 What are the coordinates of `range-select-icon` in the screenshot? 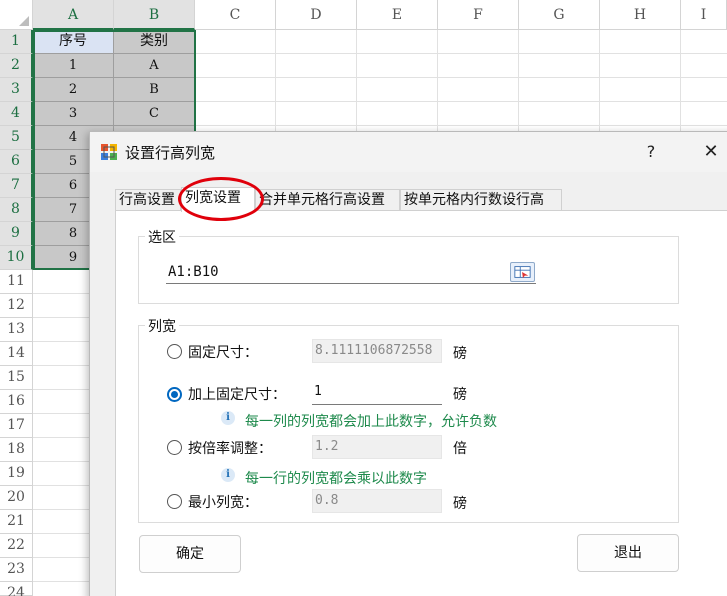 It's located at (522, 272).